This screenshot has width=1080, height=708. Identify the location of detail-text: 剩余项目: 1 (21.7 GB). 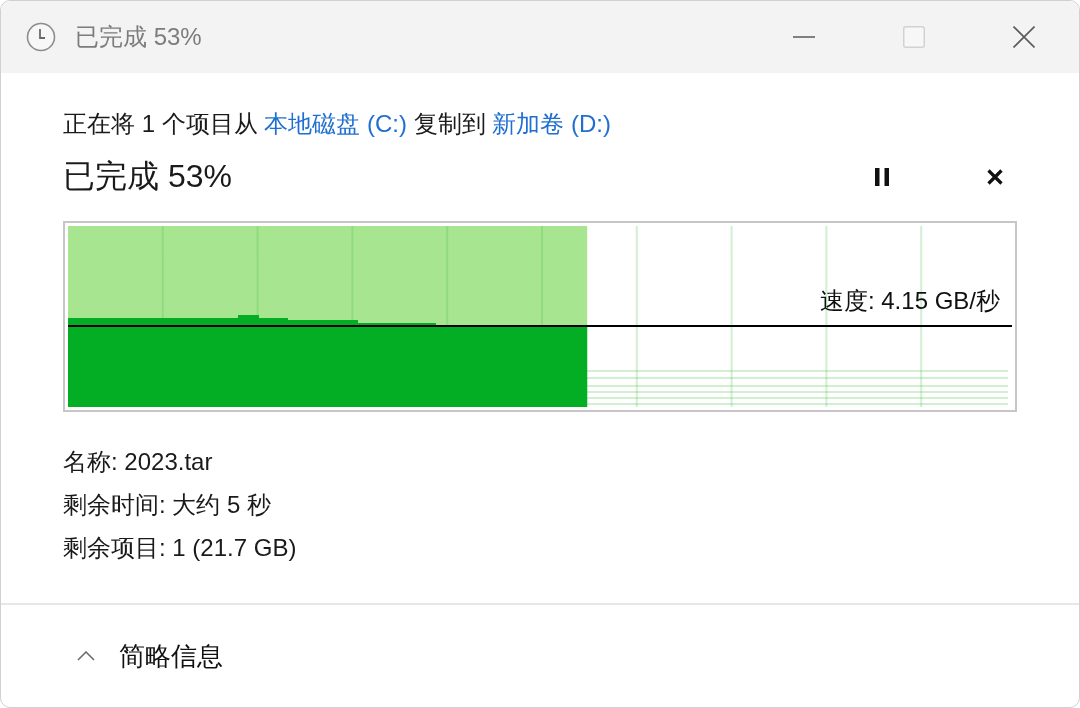
(180, 548).